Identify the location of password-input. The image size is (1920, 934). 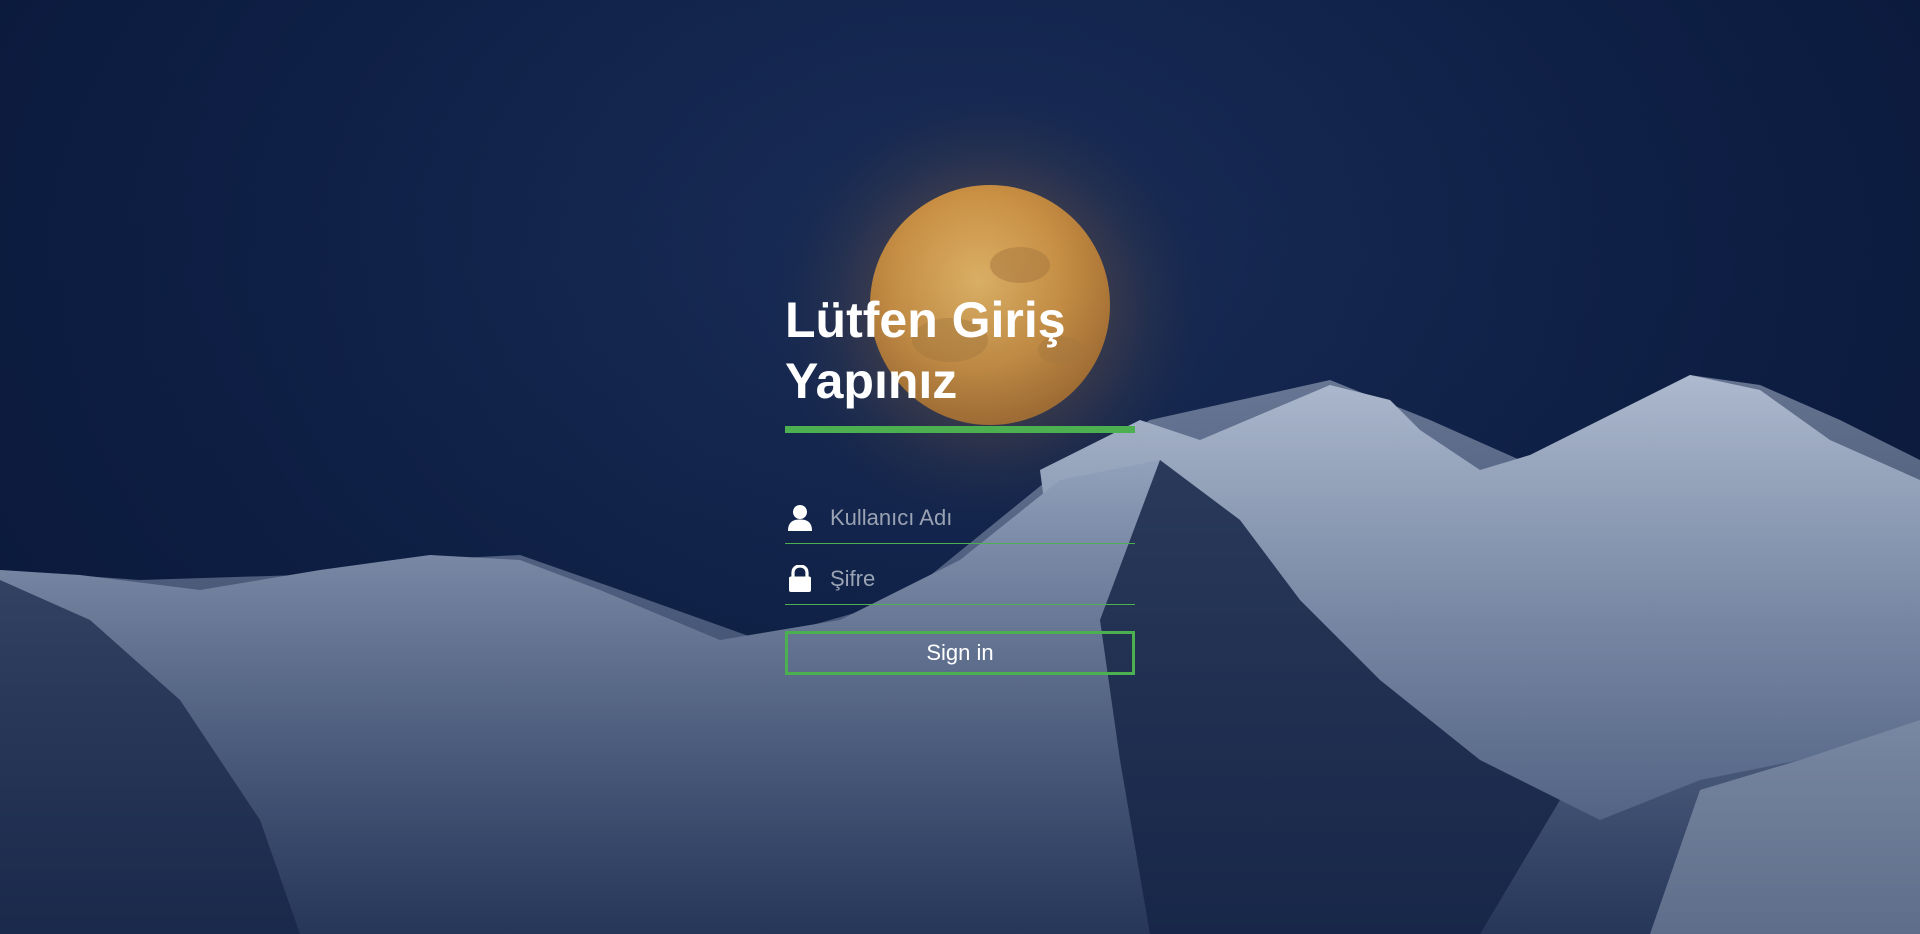
(976, 579).